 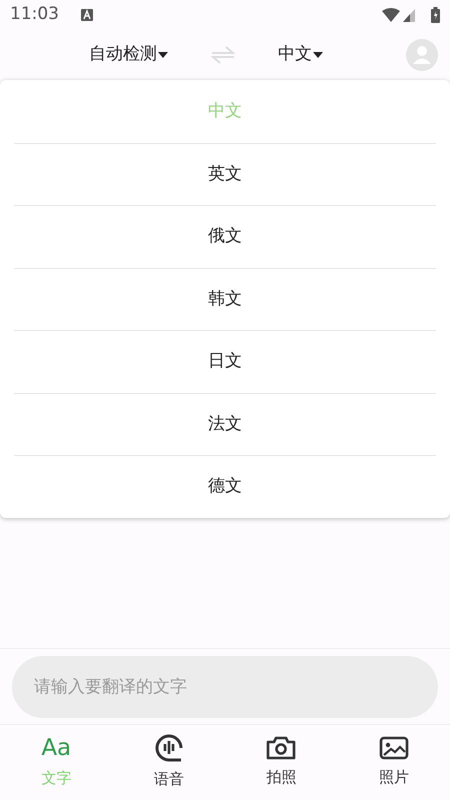 I want to click on language-option: 德文, so click(x=225, y=486).